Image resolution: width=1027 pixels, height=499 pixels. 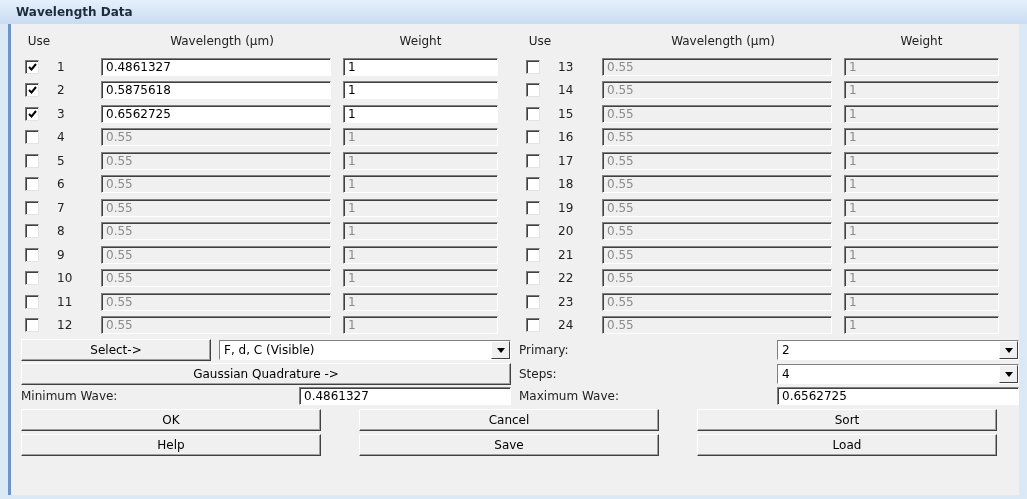 What do you see at coordinates (70, 396) in the screenshot?
I see `minimum-wave-label: Minimum Wave:` at bounding box center [70, 396].